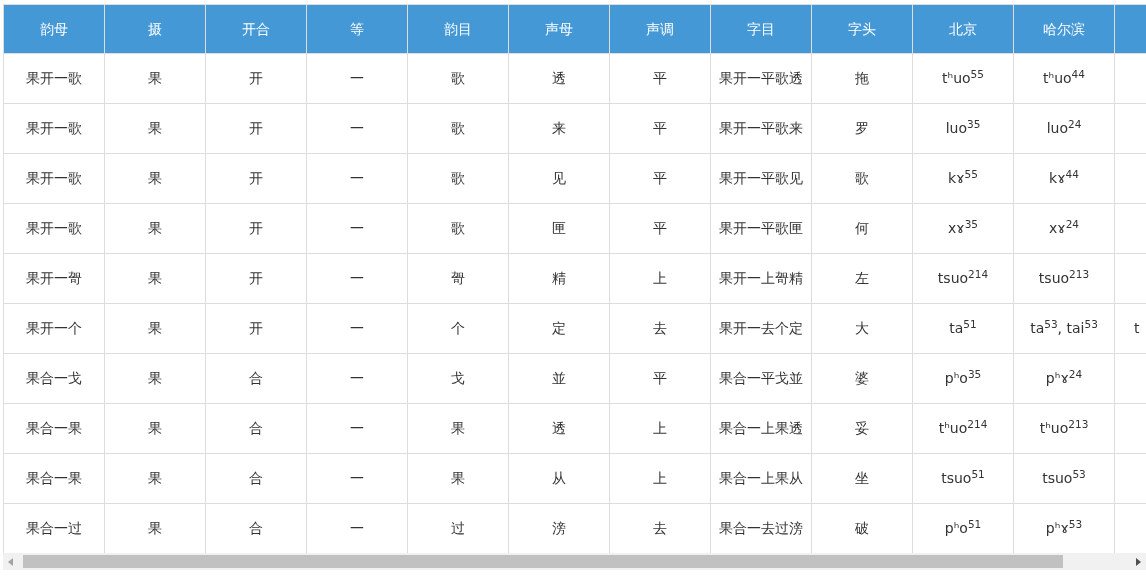 Image resolution: width=1146 pixels, height=576 pixels. Describe the element at coordinates (10, 561) in the screenshot. I see `scroll-left-icon` at that location.